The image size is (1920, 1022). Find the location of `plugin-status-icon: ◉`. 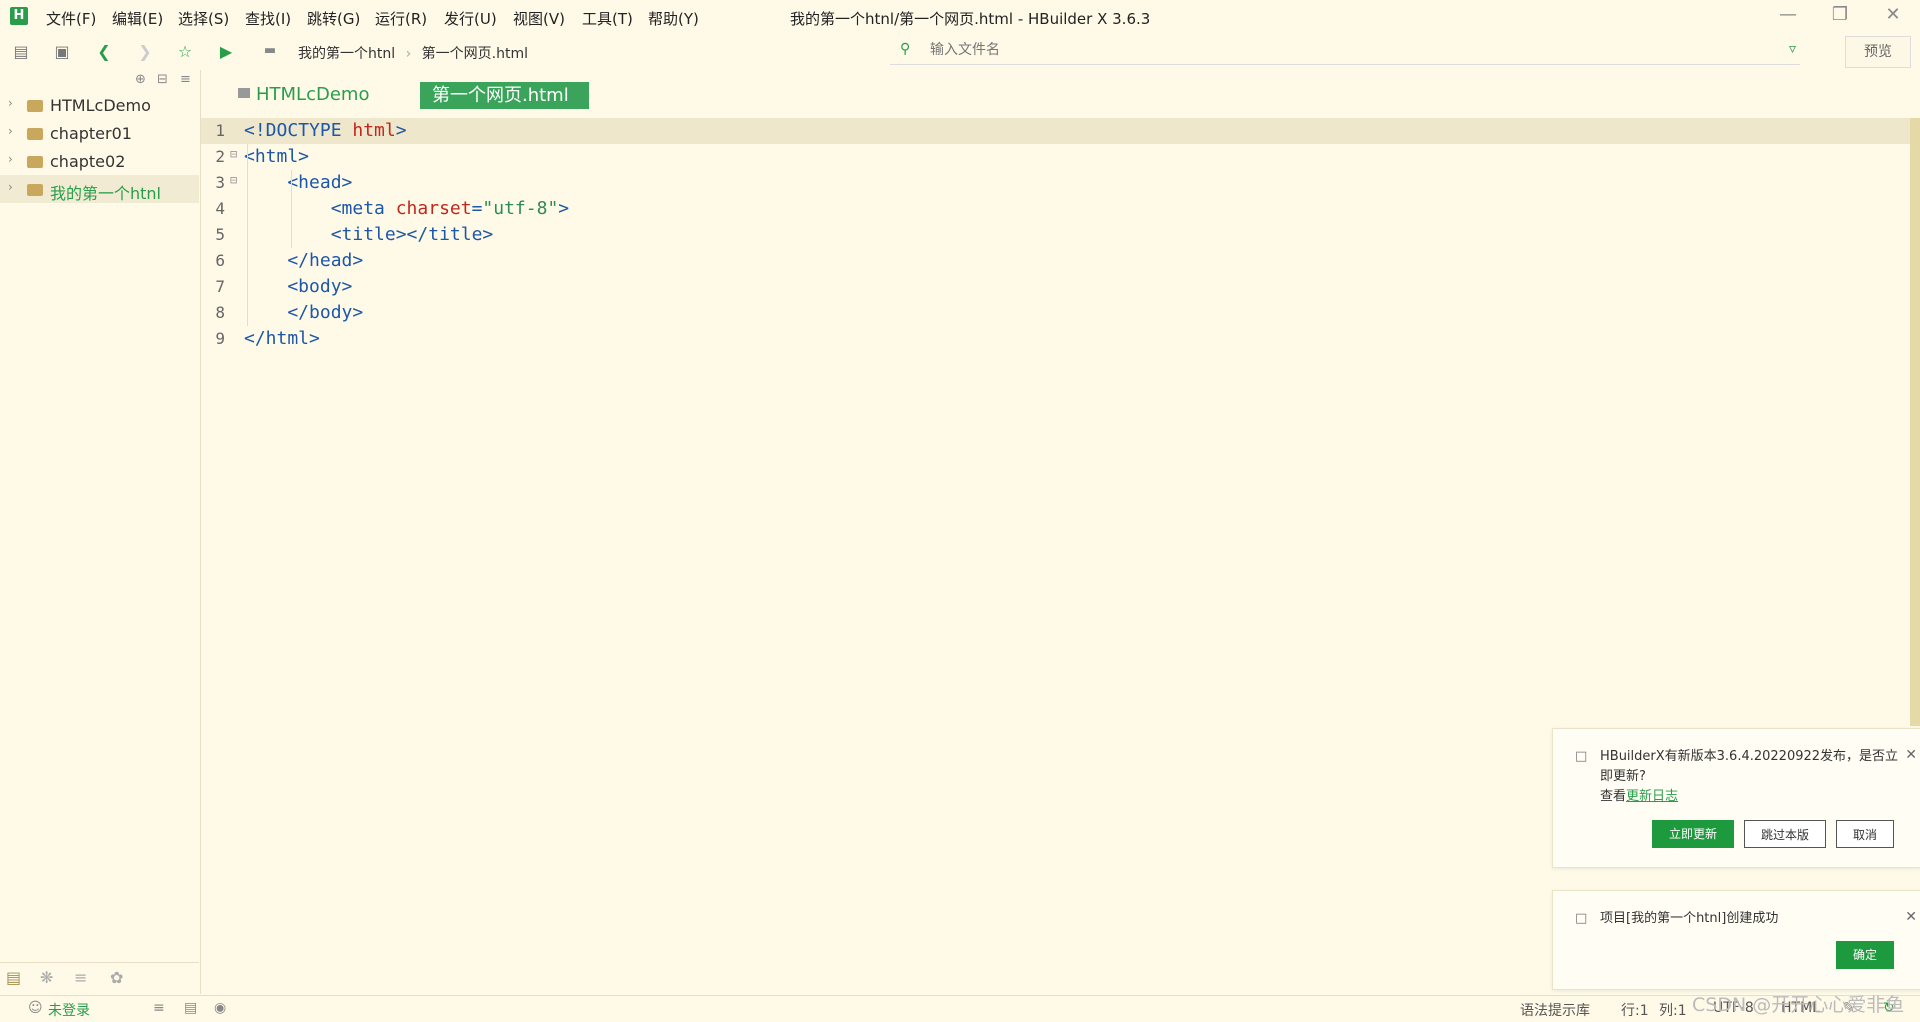

plugin-status-icon: ◉ is located at coordinates (220, 1008).